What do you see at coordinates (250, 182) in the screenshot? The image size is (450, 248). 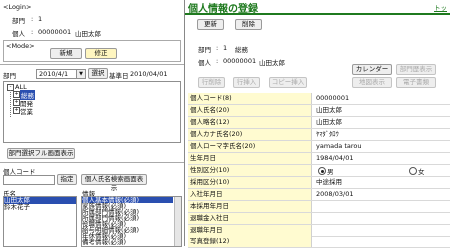 I see `field-label: 採用区分(10)` at bounding box center [250, 182].